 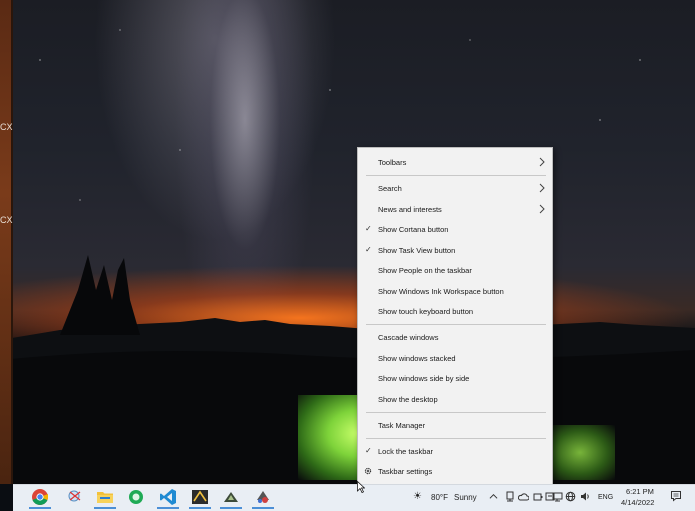 What do you see at coordinates (136, 497) in the screenshot?
I see `green-app-icon` at bounding box center [136, 497].